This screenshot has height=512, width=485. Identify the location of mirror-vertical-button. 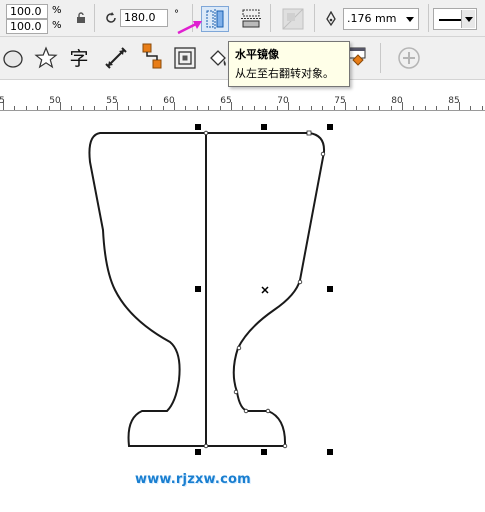
(251, 19).